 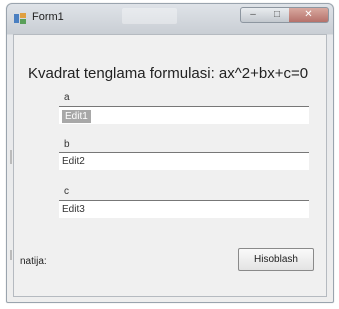 I want to click on edit-b-input, so click(x=184, y=161).